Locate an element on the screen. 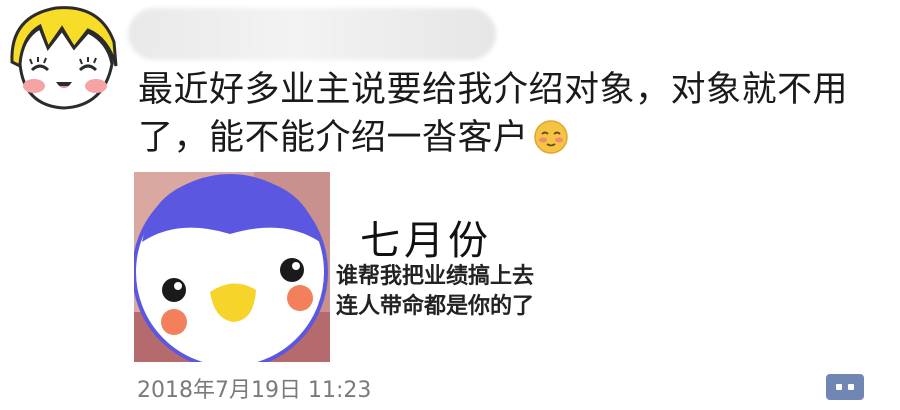  post-timestamp: 2018年7月19日 11:23 is located at coordinates (254, 390).